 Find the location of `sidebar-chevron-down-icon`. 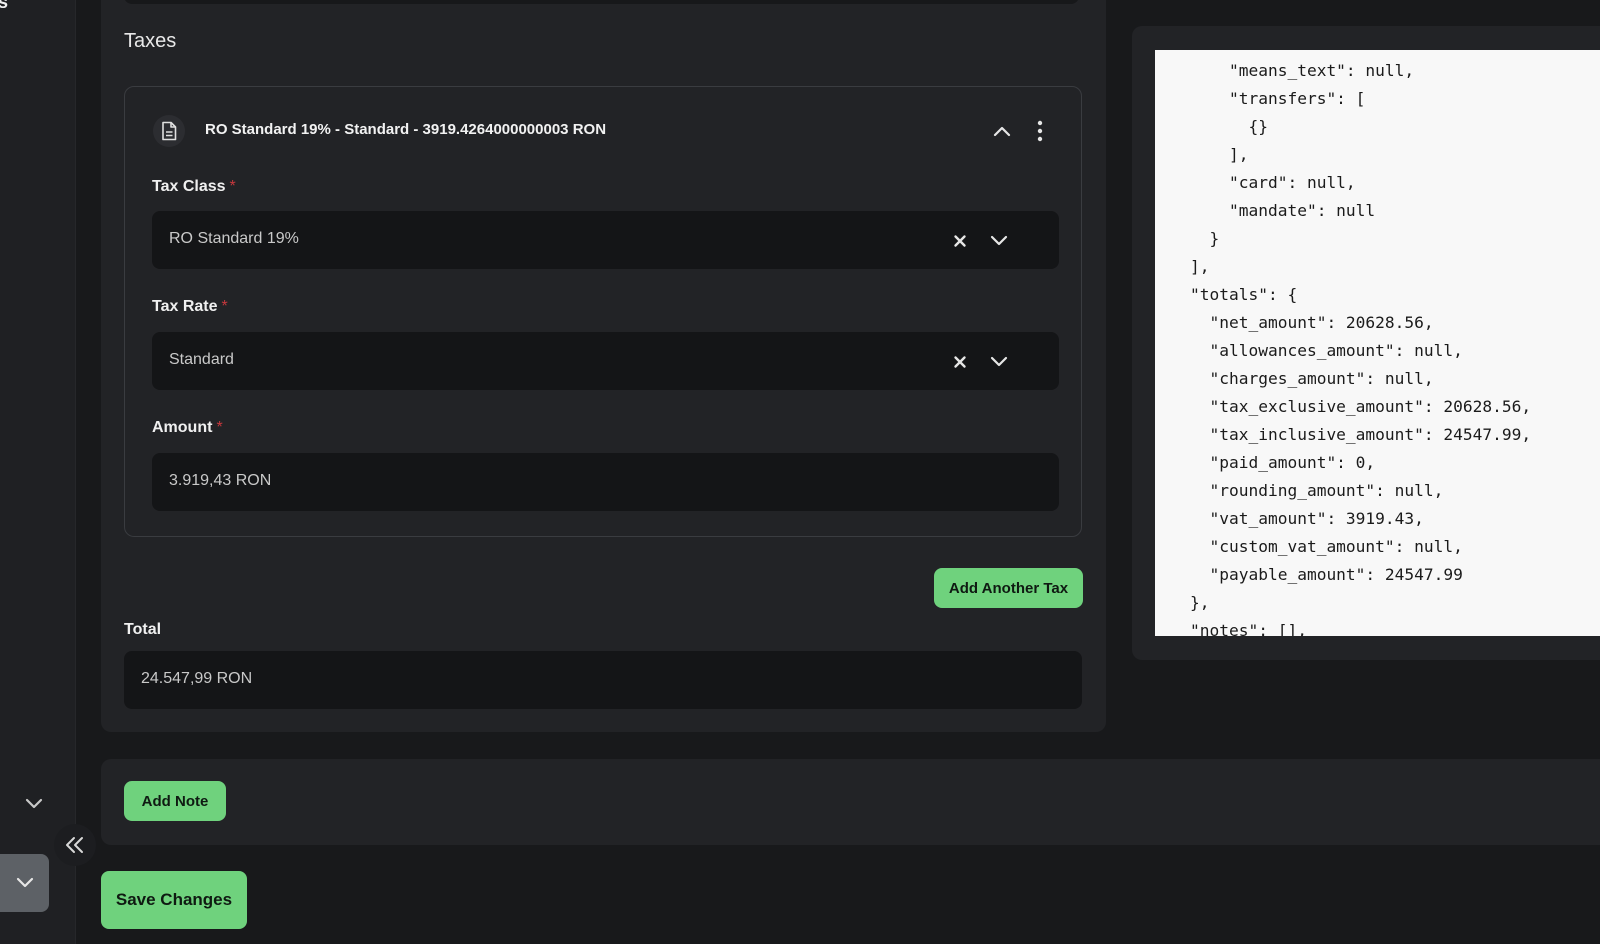

sidebar-chevron-down-icon is located at coordinates (34, 804).